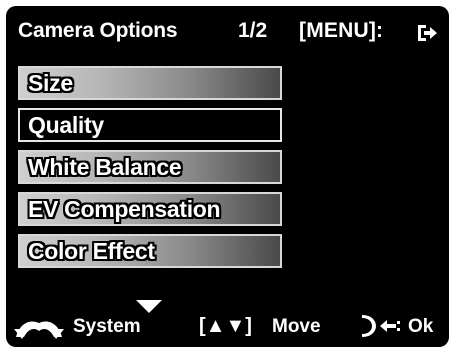  What do you see at coordinates (124, 209) in the screenshot?
I see `menu-item-label: EV Compensation` at bounding box center [124, 209].